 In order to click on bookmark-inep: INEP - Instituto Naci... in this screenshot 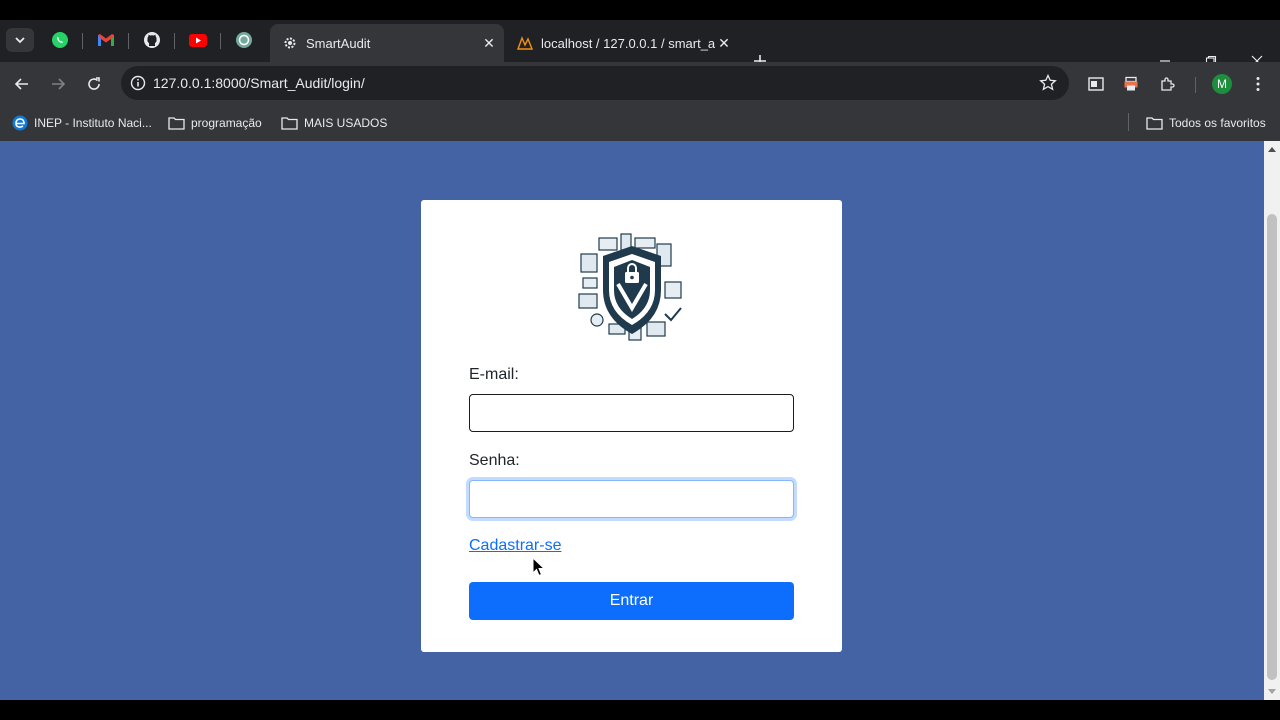, I will do `click(82, 123)`.